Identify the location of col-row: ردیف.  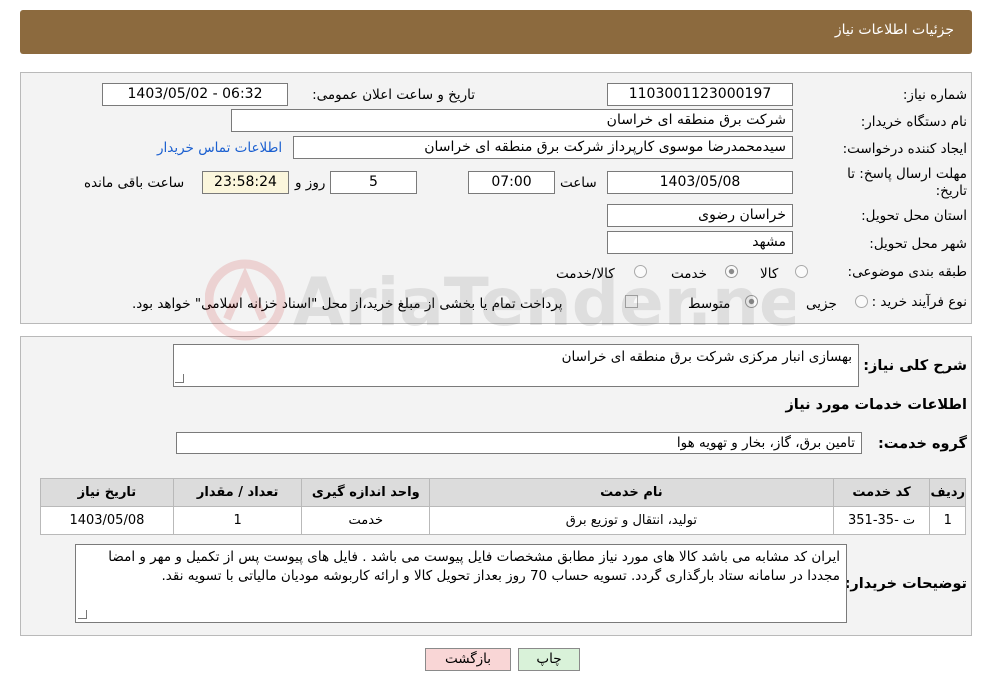
(947, 492).